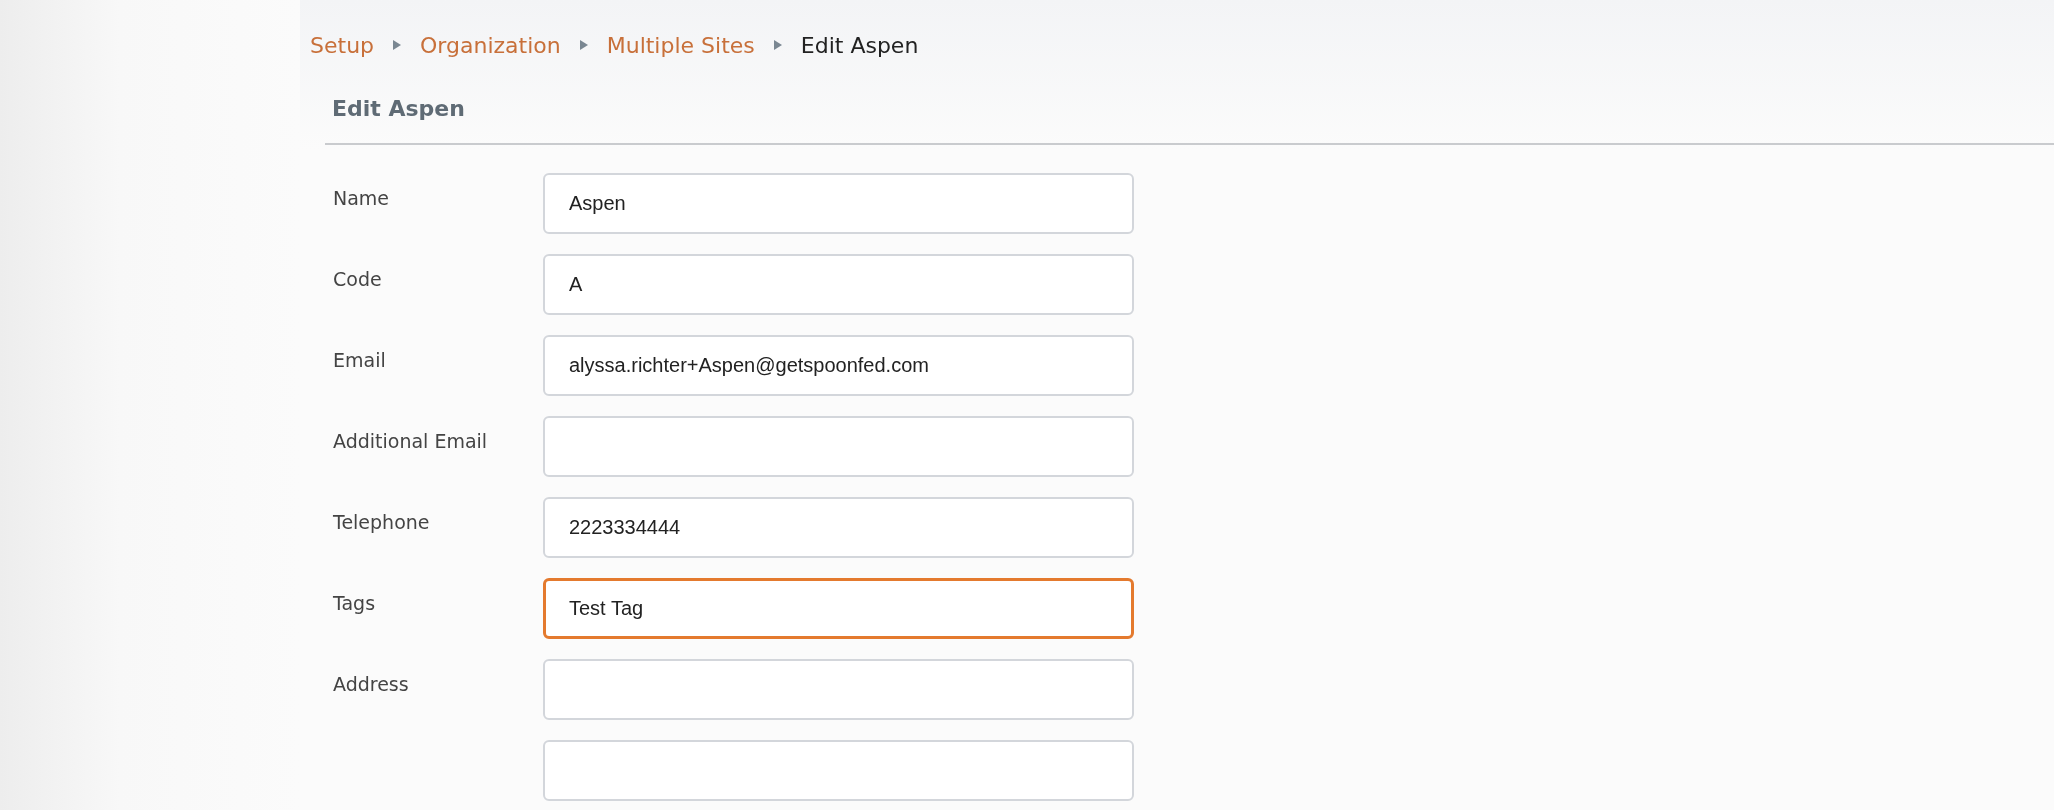 This screenshot has width=2054, height=810. Describe the element at coordinates (838, 365) in the screenshot. I see `input-field: alyssa.richter+Aspen@getspoonfed.com` at that location.